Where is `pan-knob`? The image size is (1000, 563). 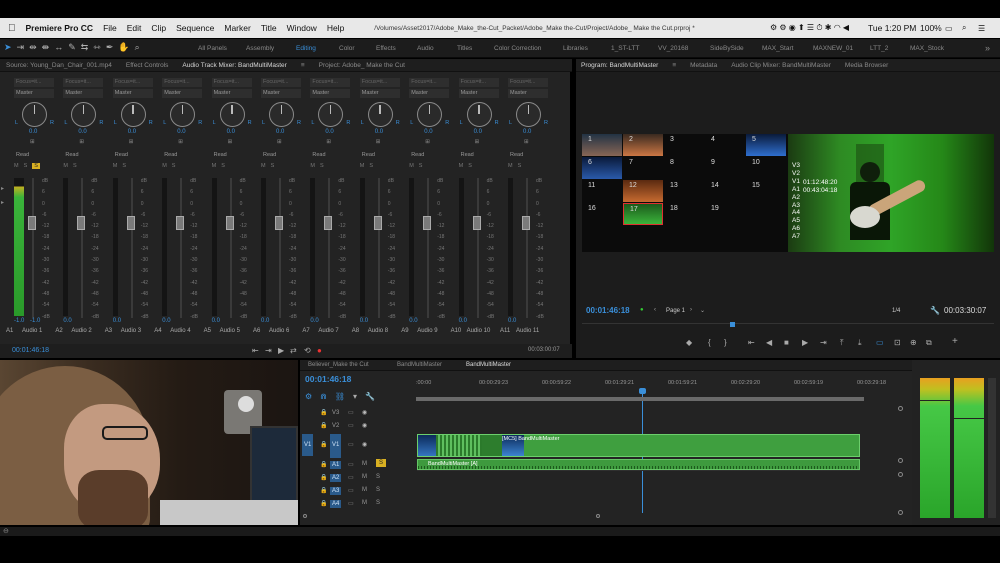
pan-knob is located at coordinates (34, 114).